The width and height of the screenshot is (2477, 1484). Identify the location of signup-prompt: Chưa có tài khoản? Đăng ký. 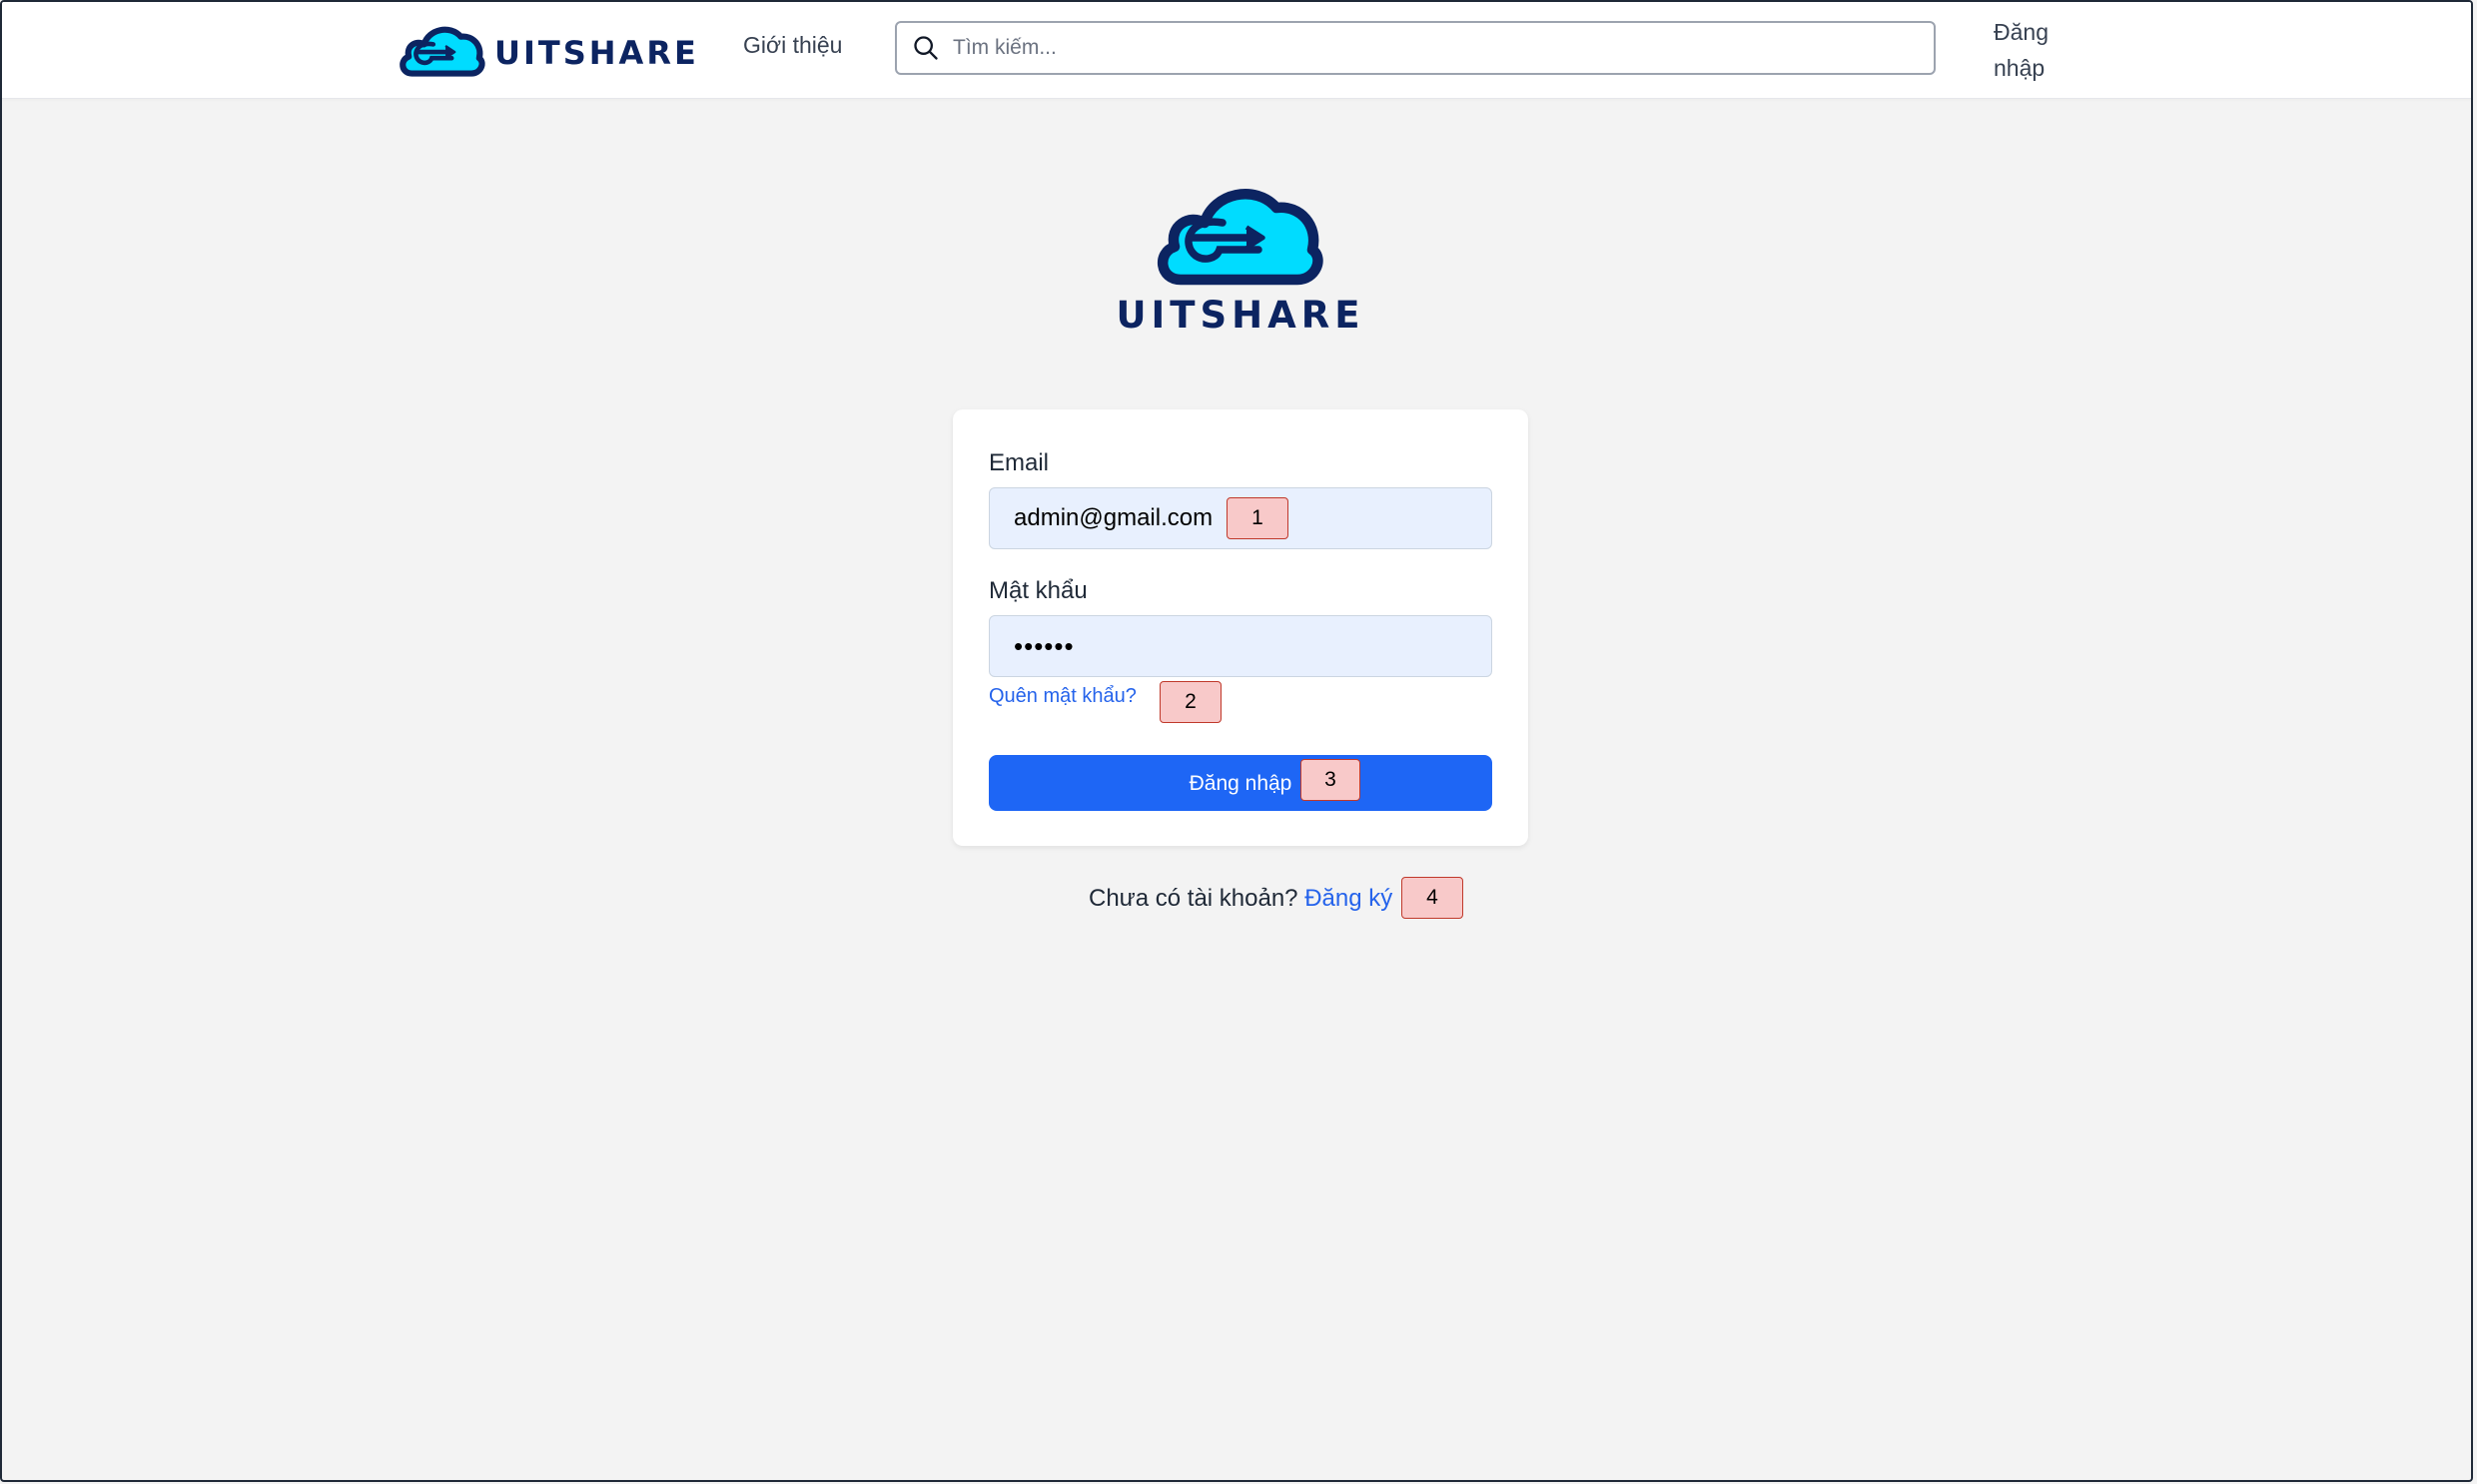
(1240, 899).